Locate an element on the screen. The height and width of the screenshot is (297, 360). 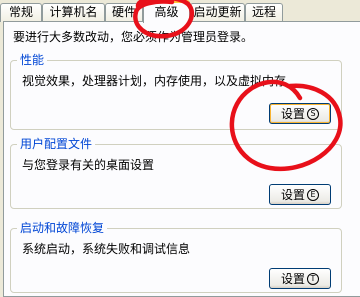
tab-strip: 常规 计算机名 硬件 高级 启动更新 远程 is located at coordinates (180, 11).